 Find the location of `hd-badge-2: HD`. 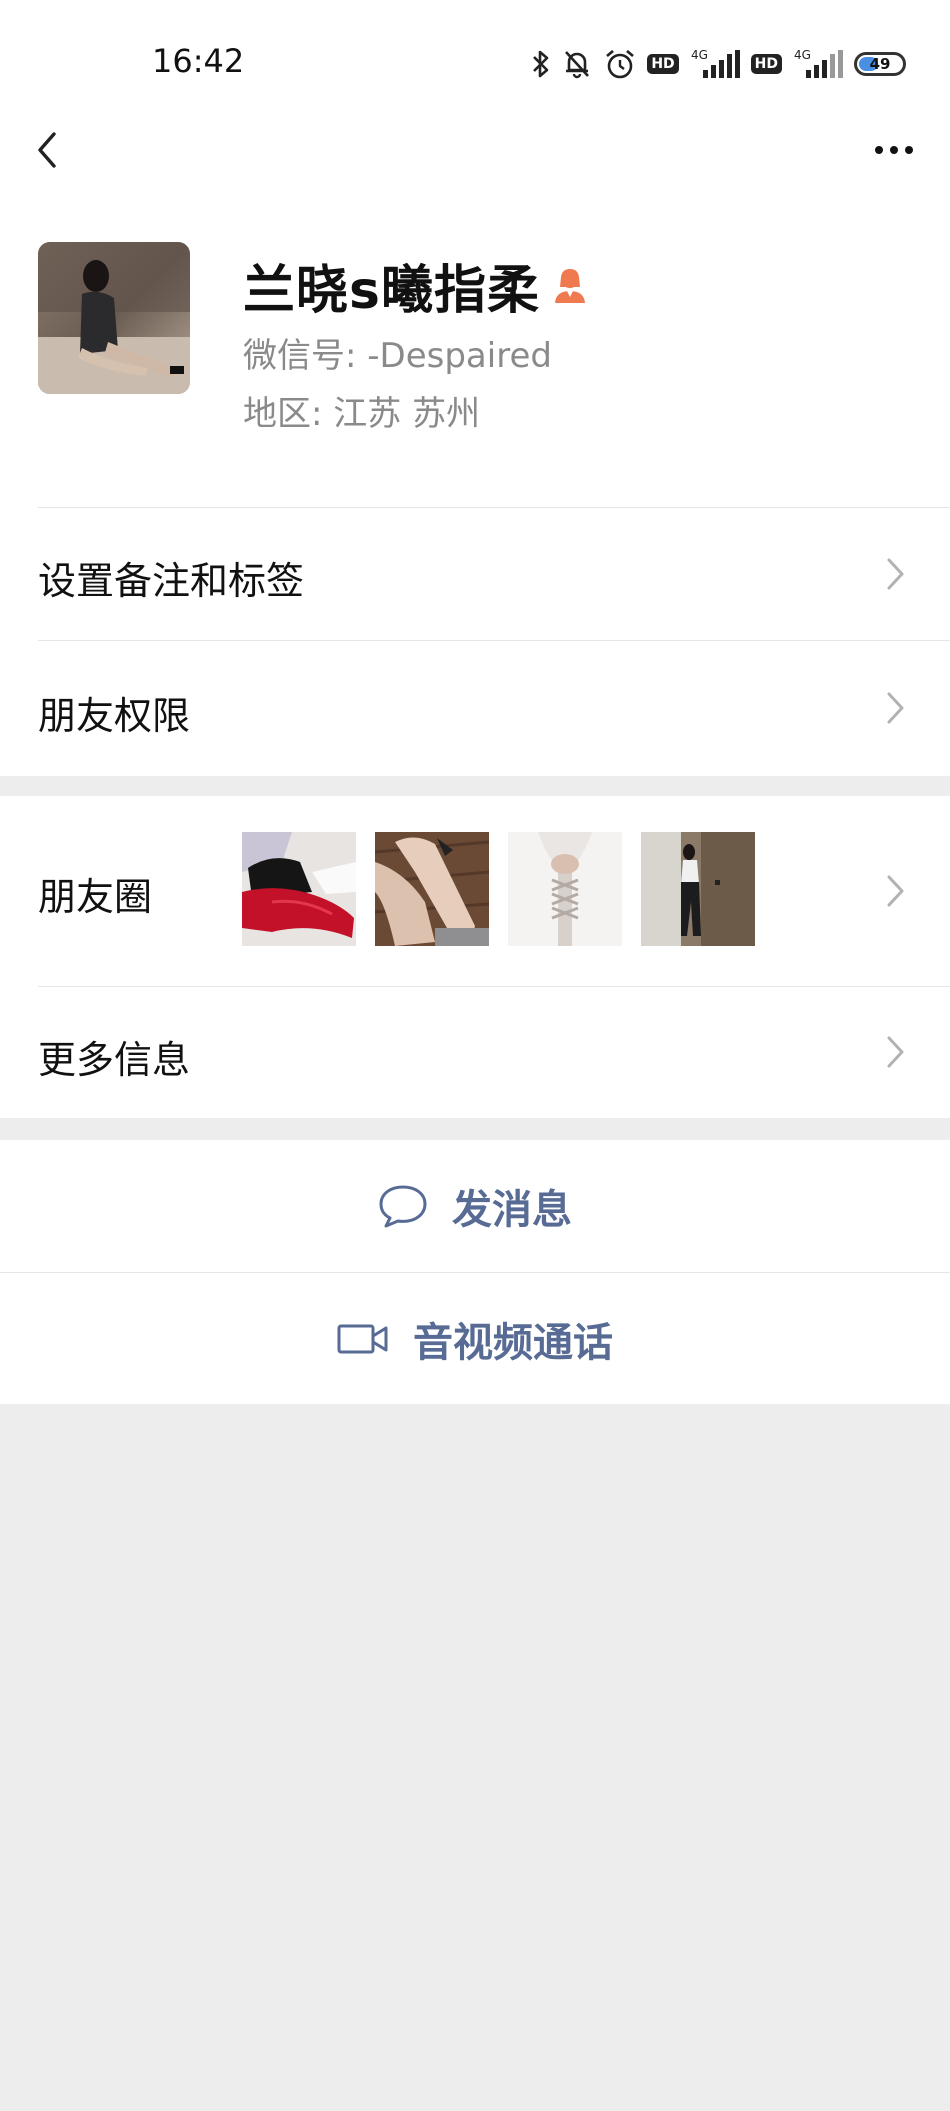

hd-badge-2: HD is located at coordinates (766, 64).